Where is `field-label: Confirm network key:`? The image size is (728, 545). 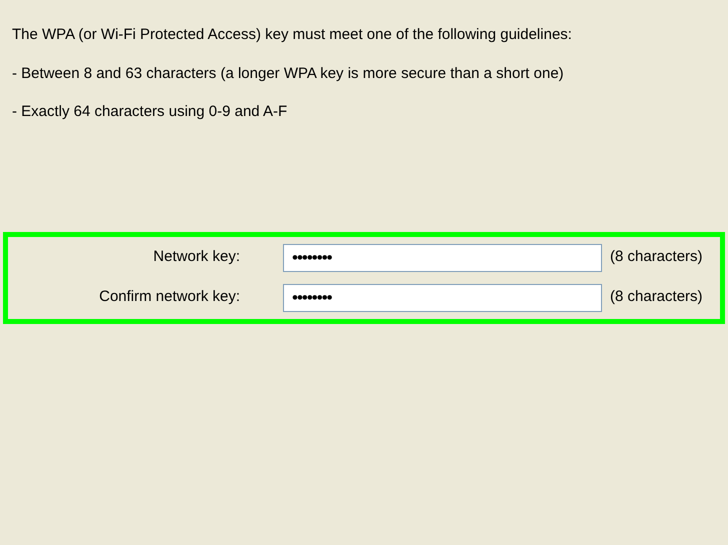 field-label: Confirm network key: is located at coordinates (169, 297).